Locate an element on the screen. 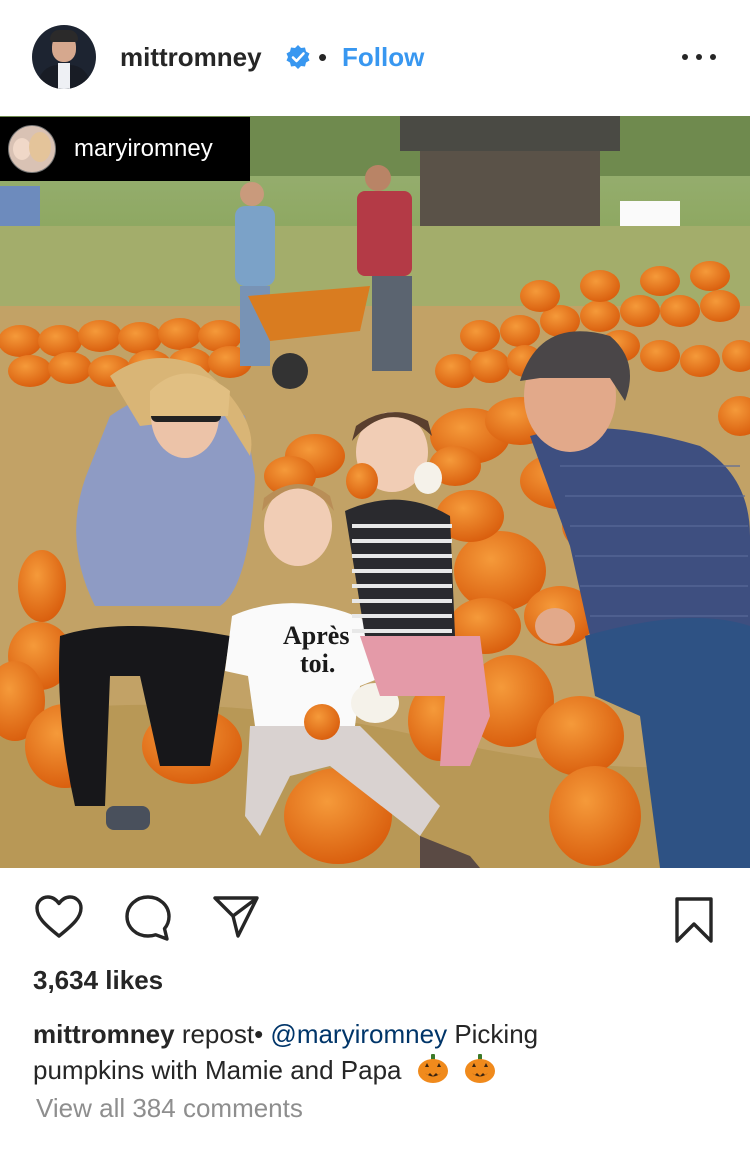 Image resolution: width=750 pixels, height=1156 pixels. shirt-text-2: toi. is located at coordinates (317, 663).